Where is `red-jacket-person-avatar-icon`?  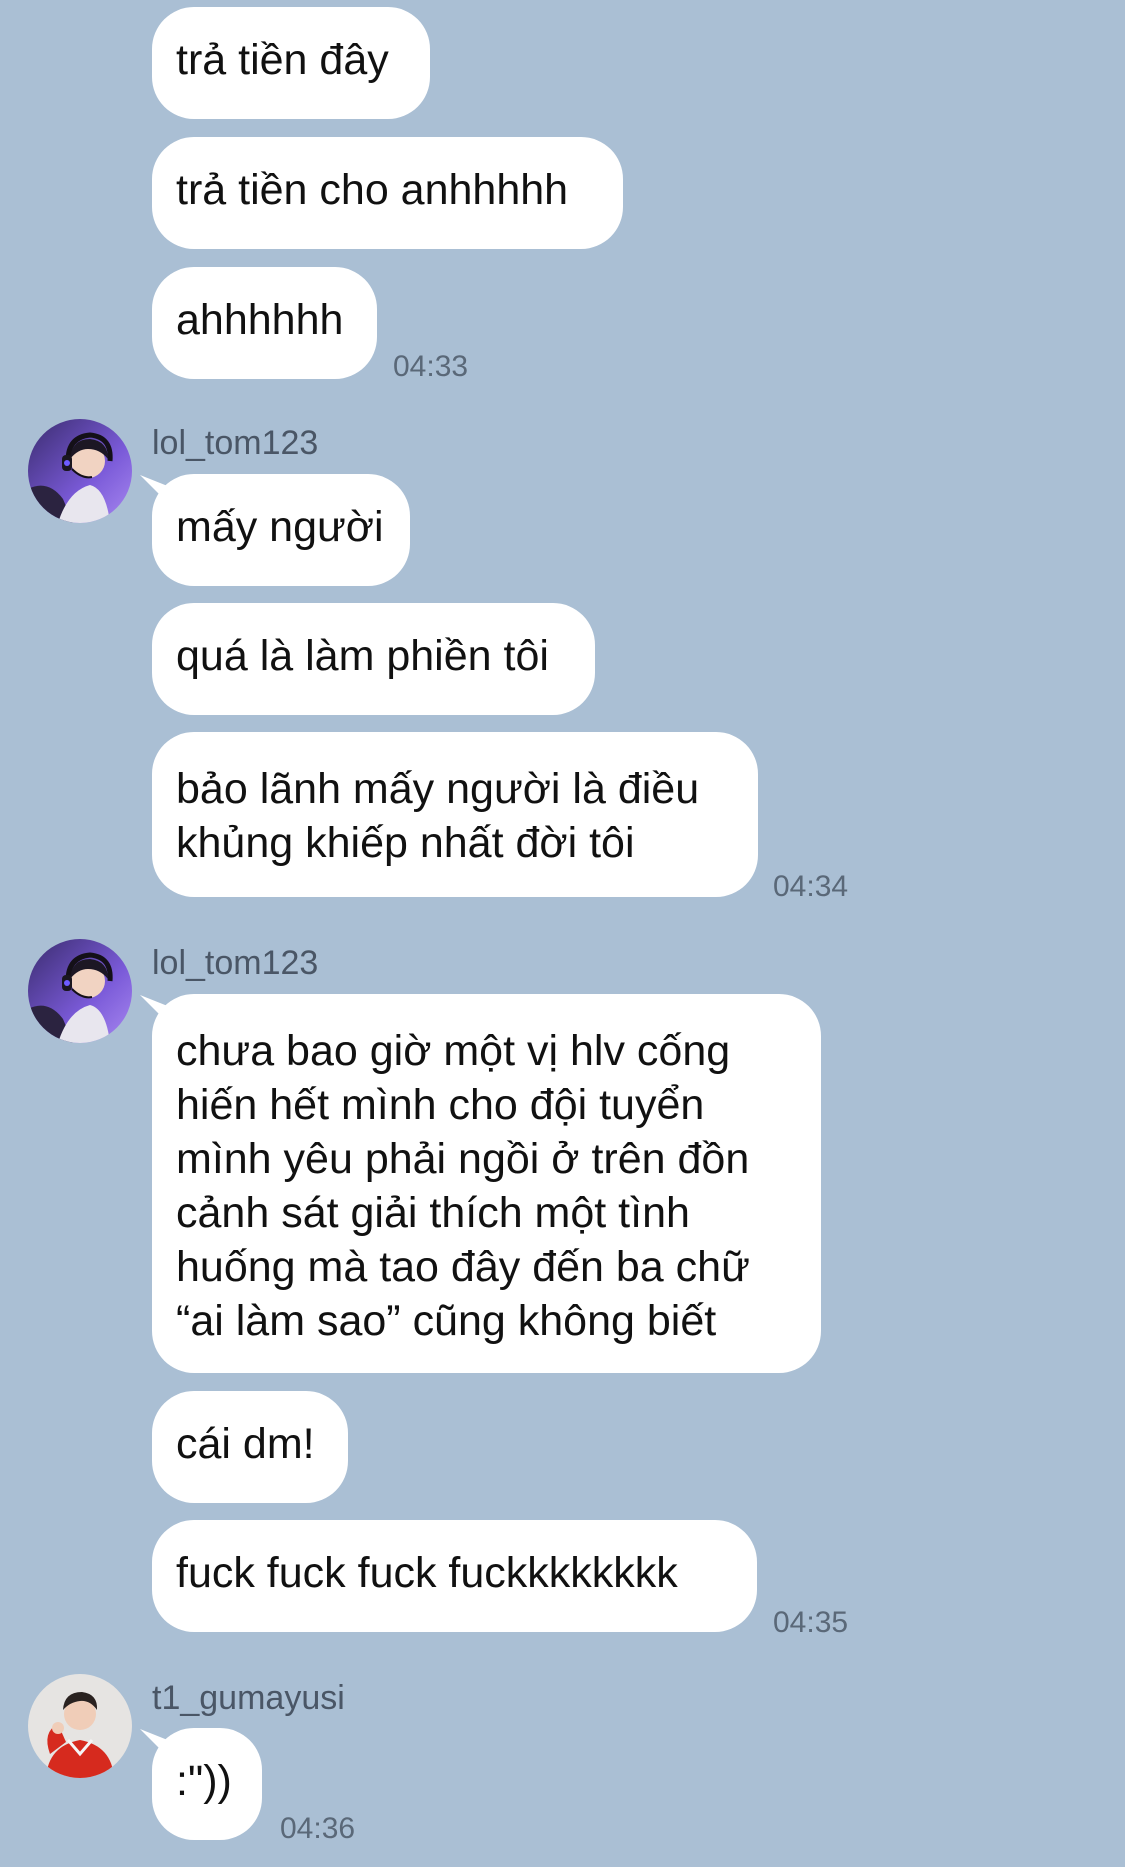
red-jacket-person-avatar-icon is located at coordinates (80, 1726).